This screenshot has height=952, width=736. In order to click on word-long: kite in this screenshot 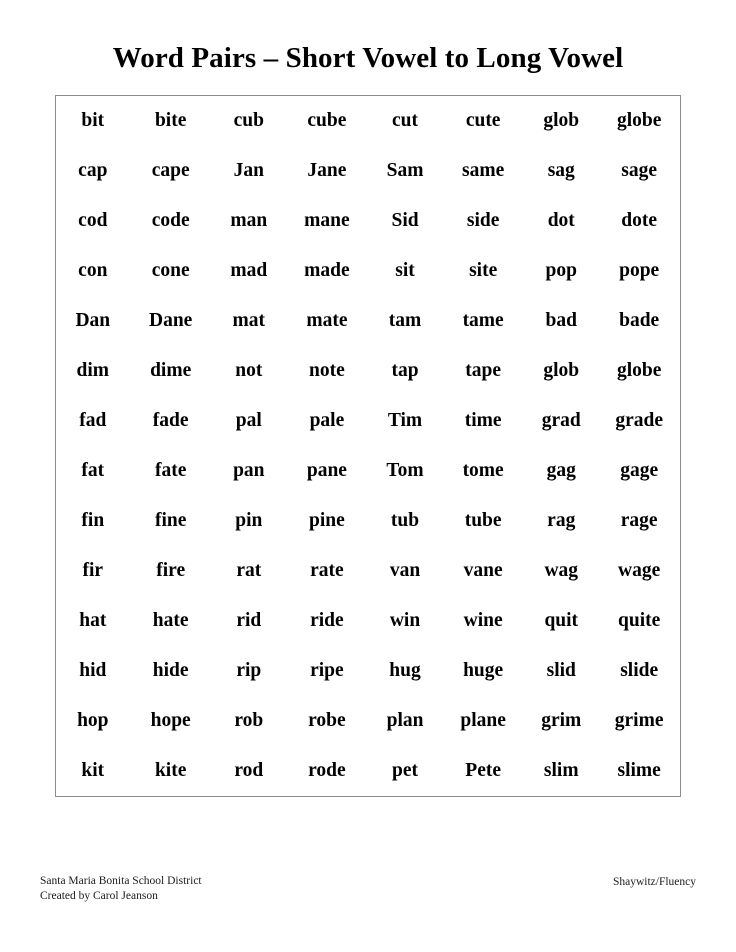, I will do `click(170, 771)`.